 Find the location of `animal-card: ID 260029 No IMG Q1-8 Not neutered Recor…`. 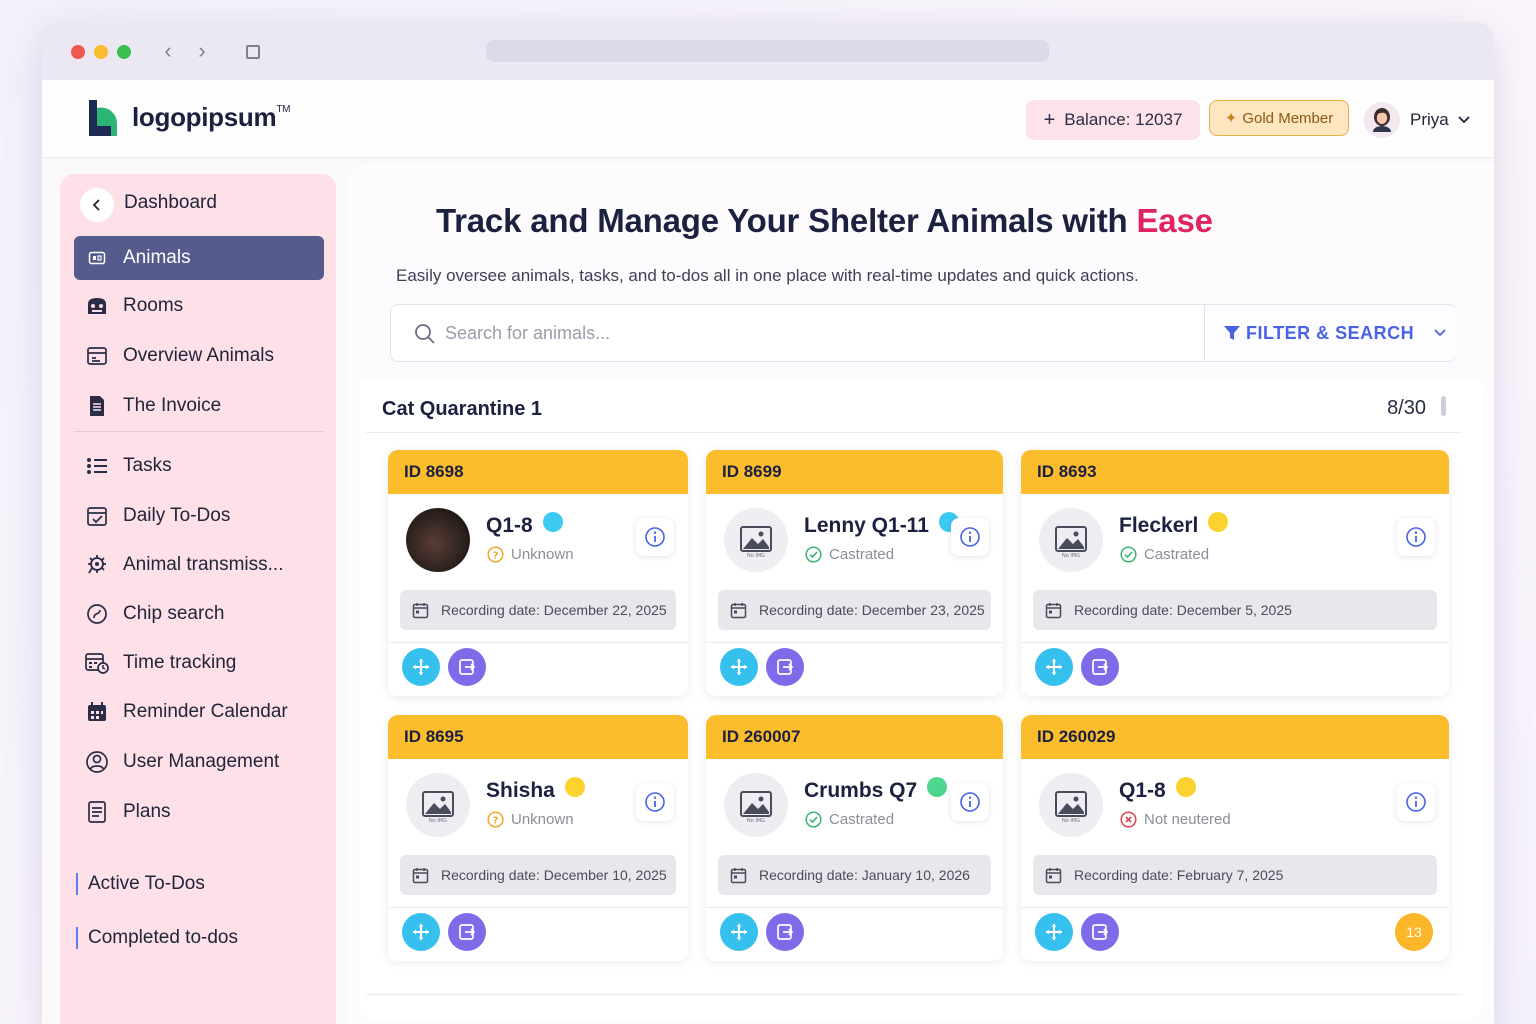

animal-card: ID 260029 No IMG Q1-8 Not neutered Recor… is located at coordinates (1235, 838).